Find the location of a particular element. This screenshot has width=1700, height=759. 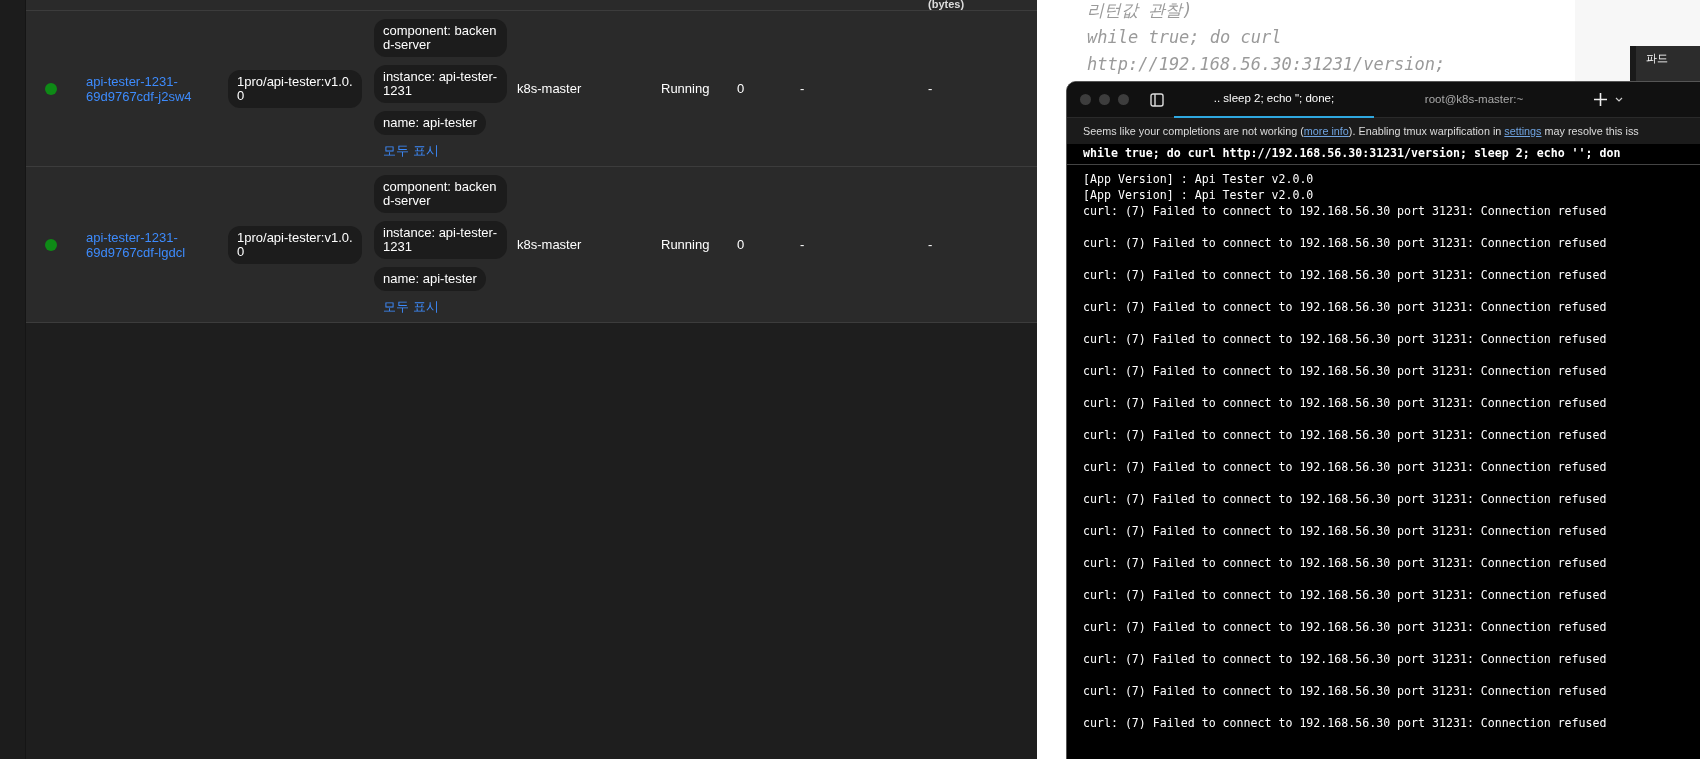

chevron-down-icon is located at coordinates (1619, 99).